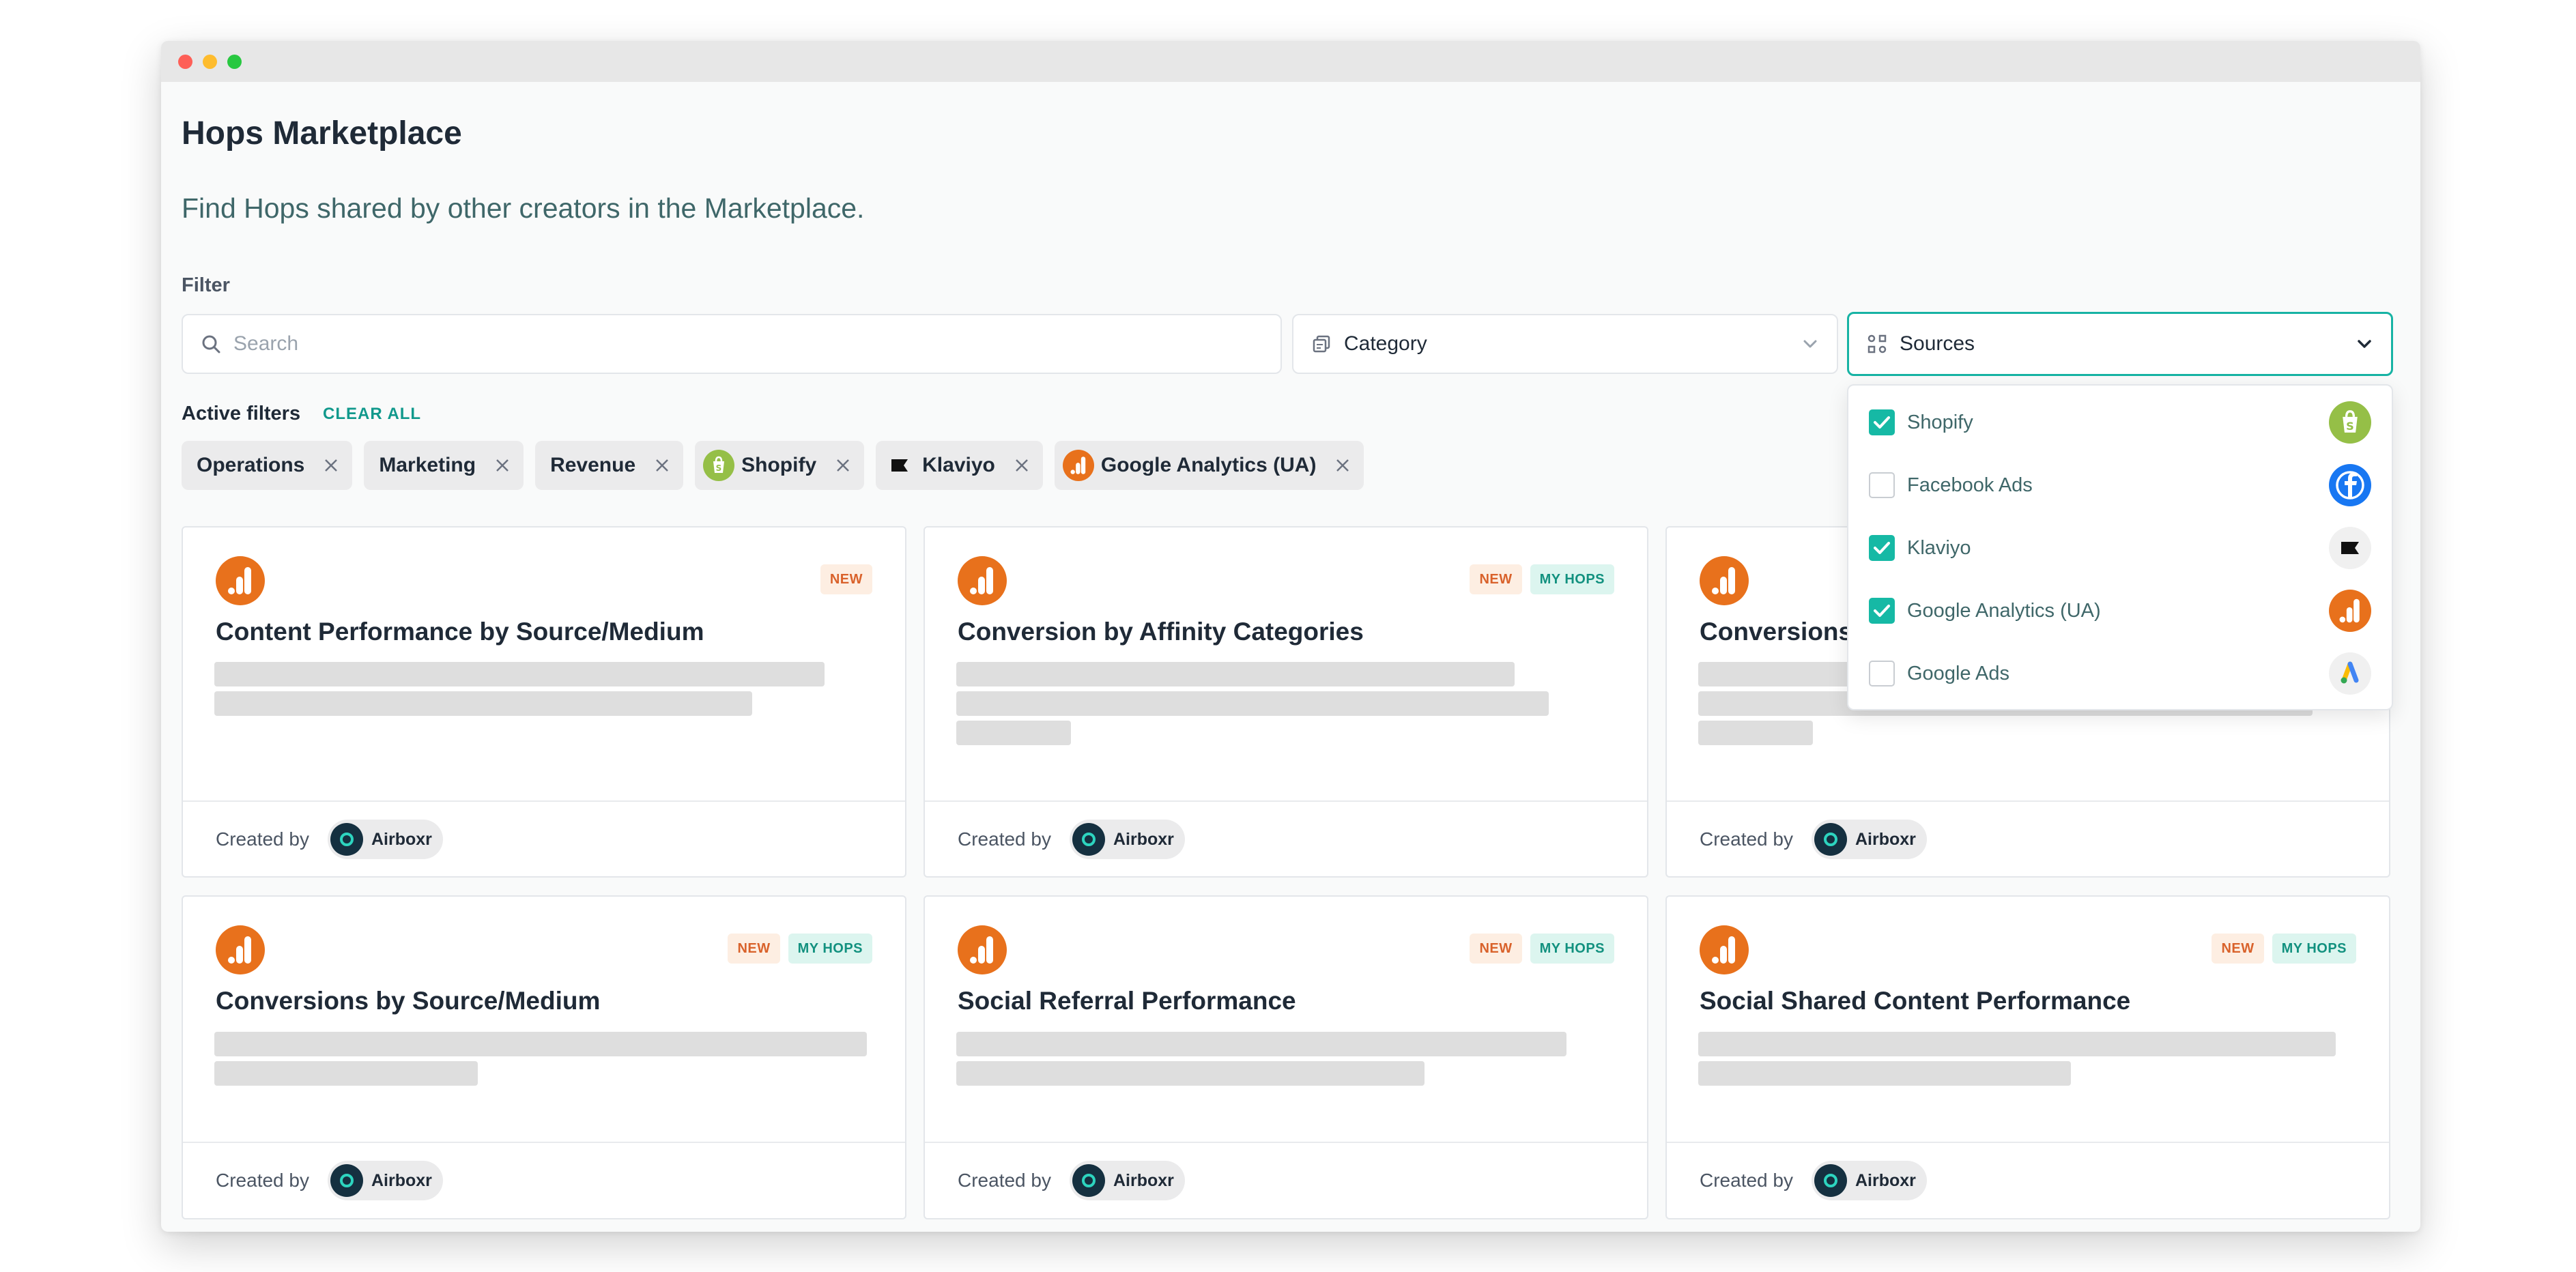  Describe the element at coordinates (2120, 610) in the screenshot. I see `source-option-google-analytics: Google Analytics (UA)` at that location.